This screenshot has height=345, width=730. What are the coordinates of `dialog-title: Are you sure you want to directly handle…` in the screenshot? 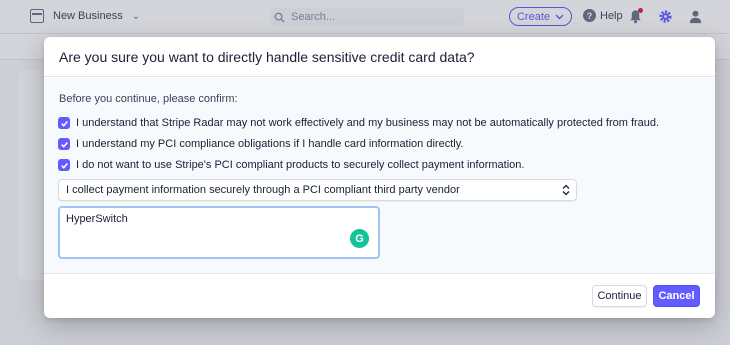 It's located at (267, 56).